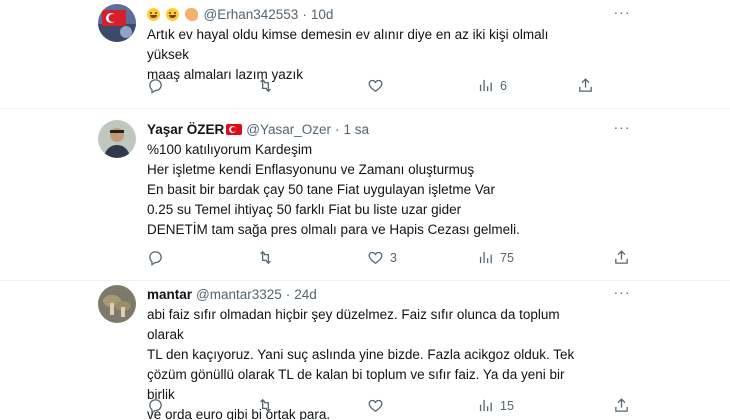 This screenshot has height=420, width=730. I want to click on tweet-header: @Erhan342553 · 10d, so click(240, 14).